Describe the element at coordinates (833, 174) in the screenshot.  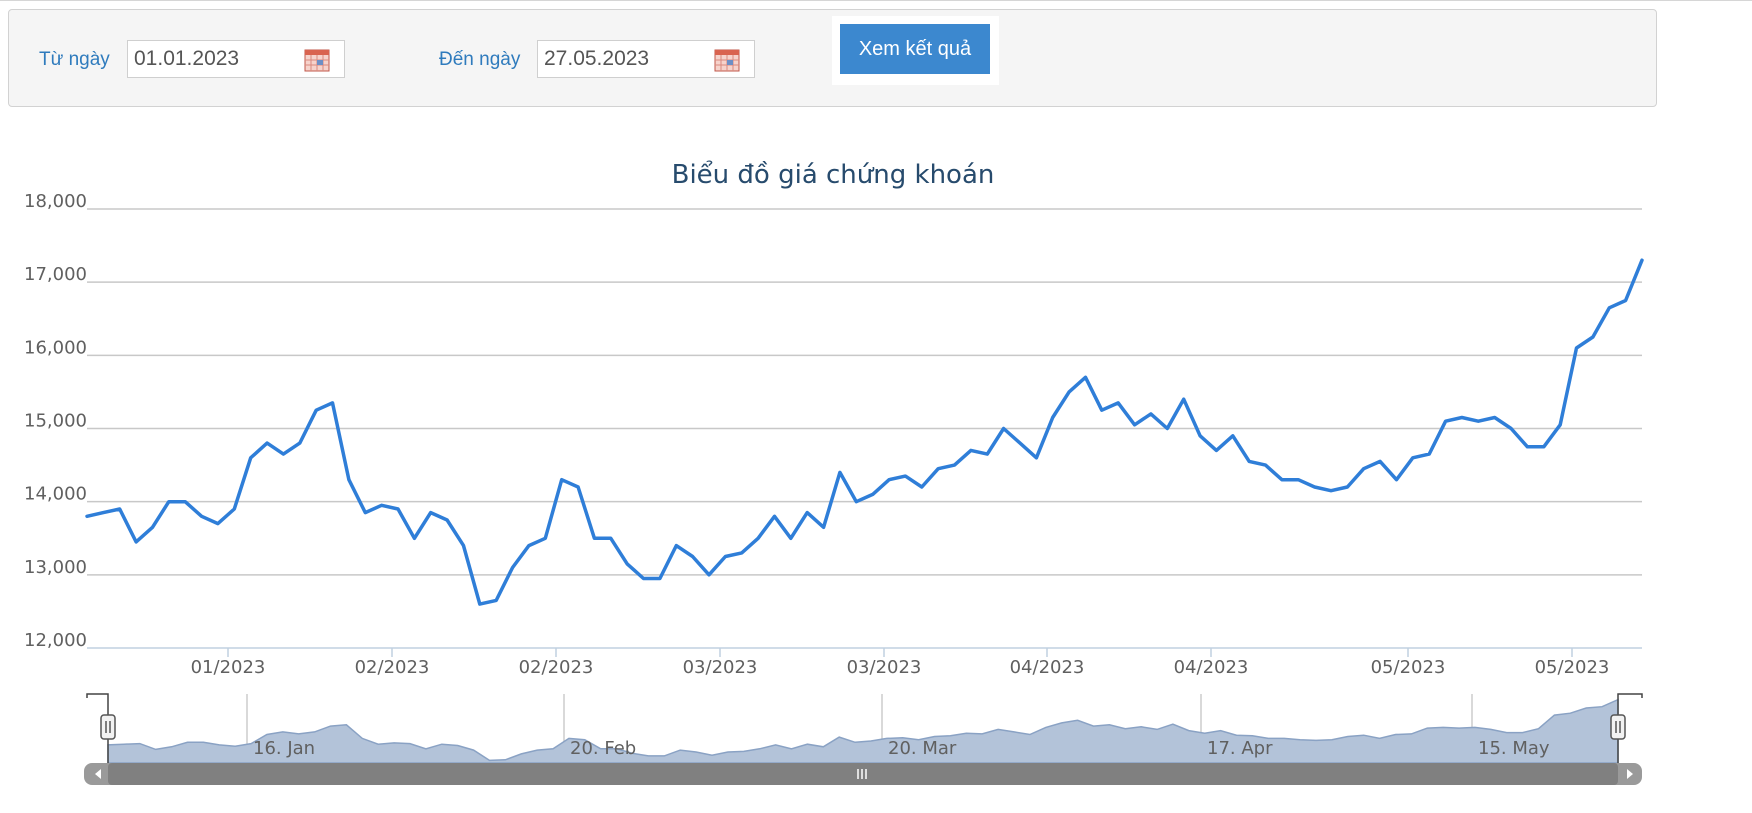
I see `chart-title: Biểu đồ giá chứng khoán` at that location.